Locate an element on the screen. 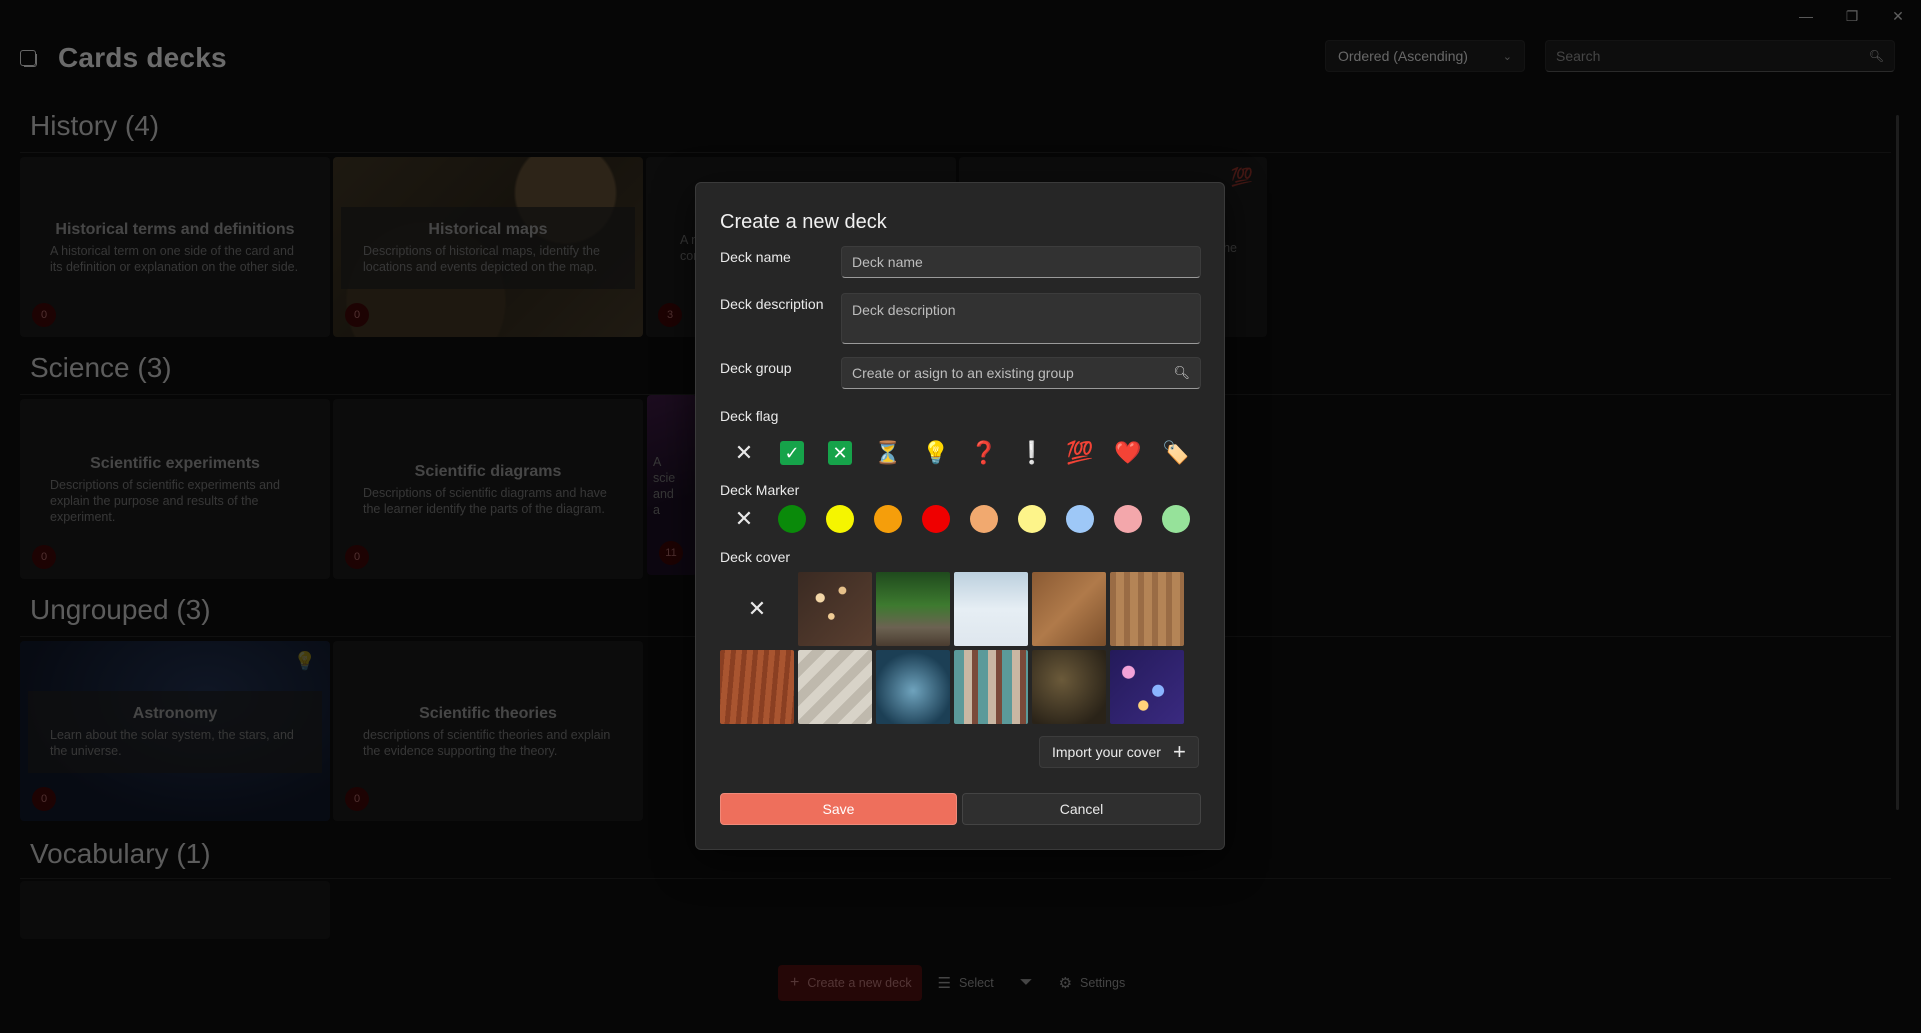 The image size is (1921, 1033). plus-icon: + is located at coordinates (1179, 751).